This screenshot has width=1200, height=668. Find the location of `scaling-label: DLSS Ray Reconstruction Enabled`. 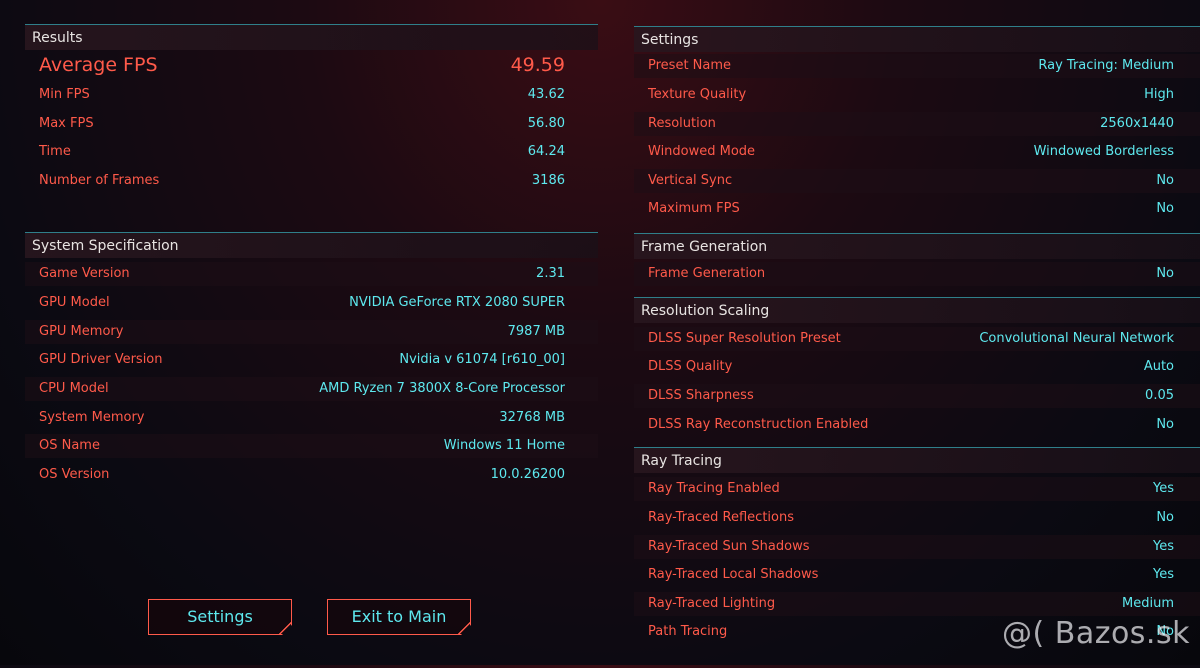

scaling-label: DLSS Ray Reconstruction Enabled is located at coordinates (758, 424).